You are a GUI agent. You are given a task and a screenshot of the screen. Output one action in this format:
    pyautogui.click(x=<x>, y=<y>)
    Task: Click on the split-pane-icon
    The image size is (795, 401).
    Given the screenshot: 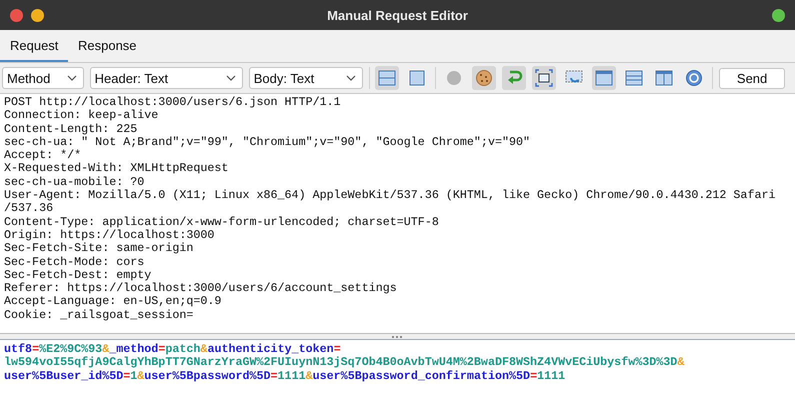 What is the action you would take?
    pyautogui.click(x=387, y=78)
    